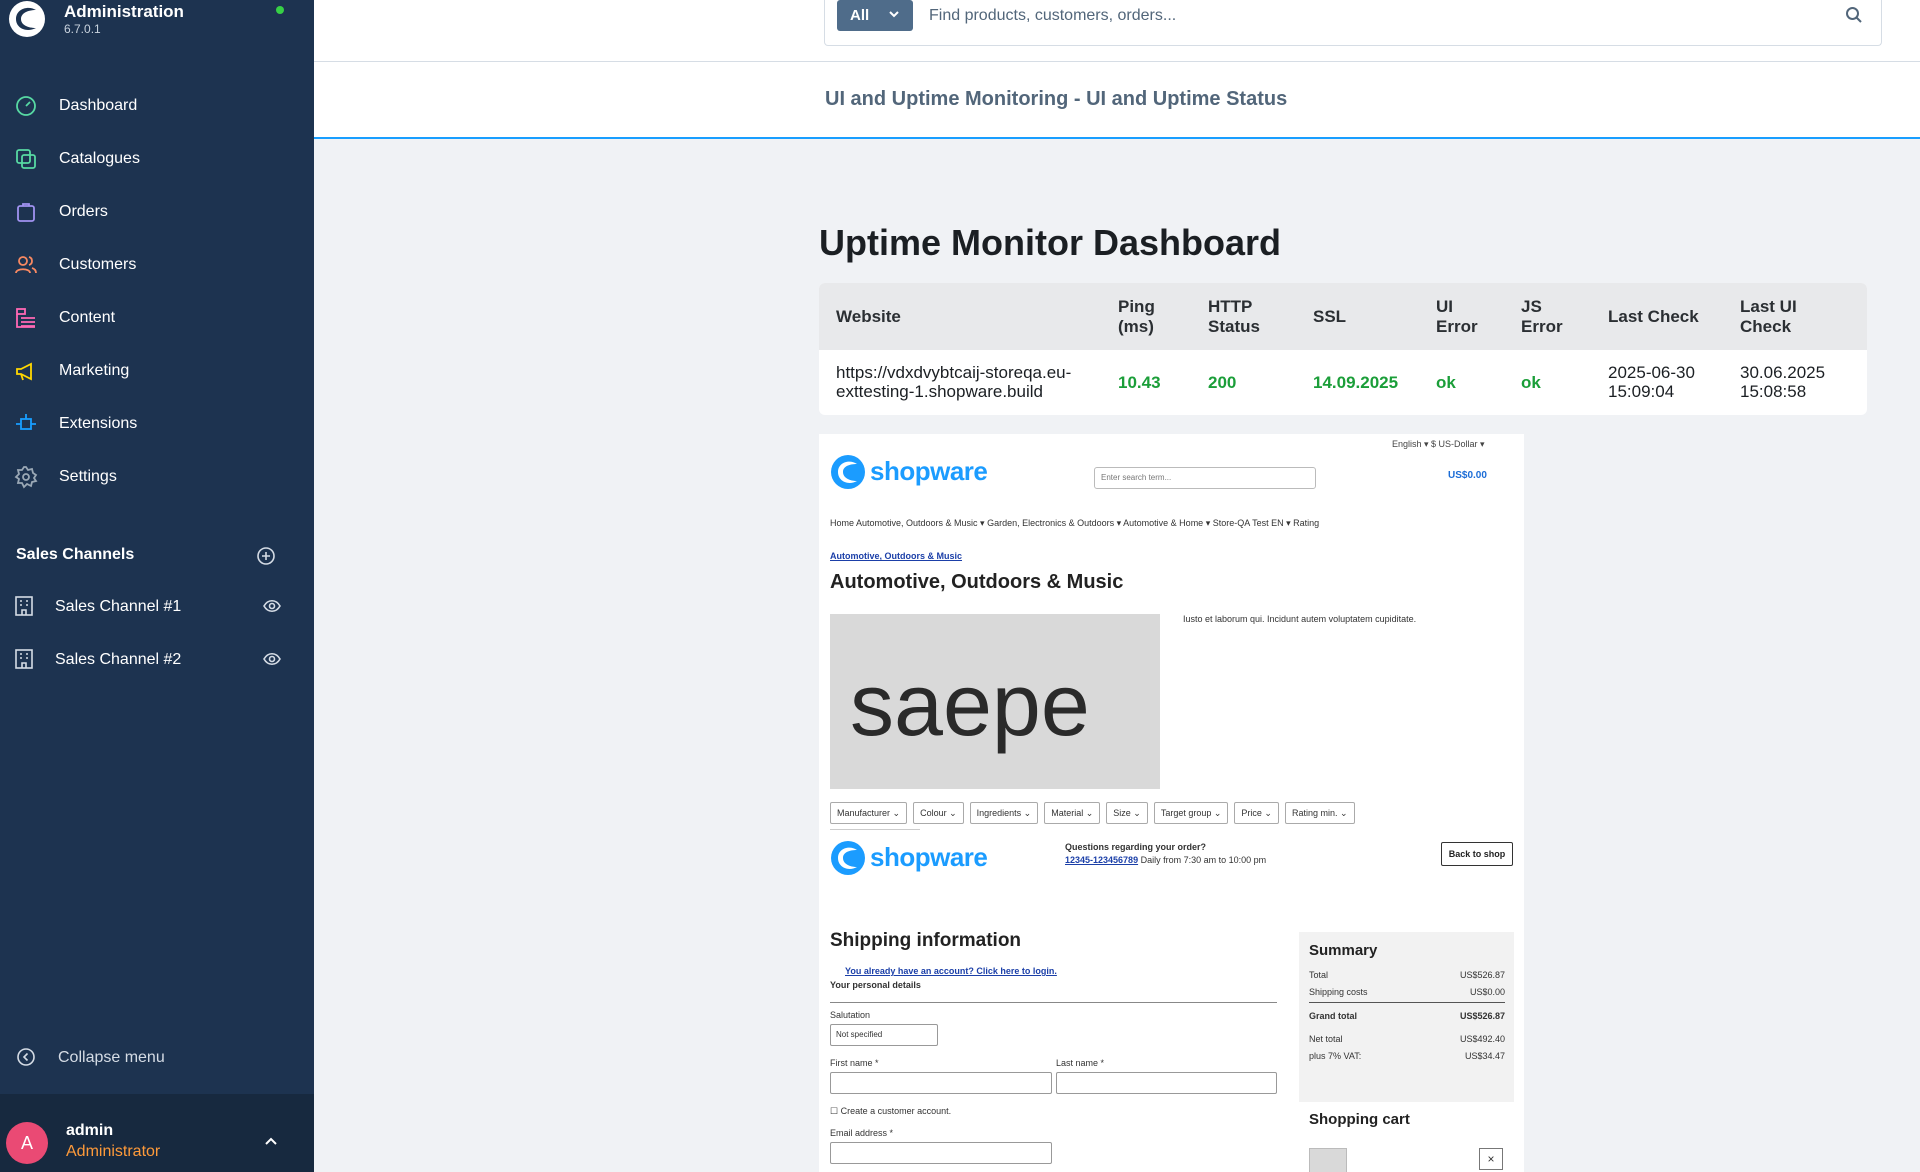  What do you see at coordinates (26, 159) in the screenshot?
I see `catalogue-icon` at bounding box center [26, 159].